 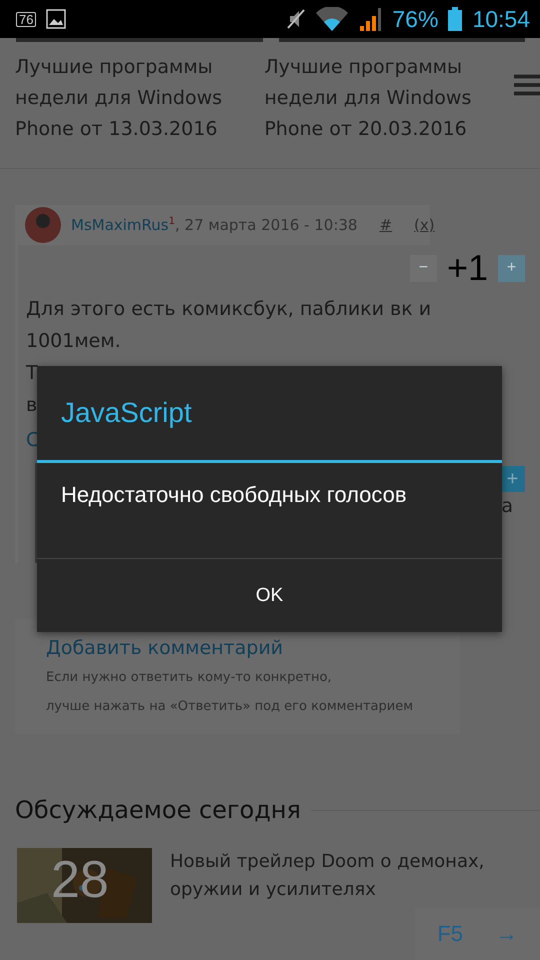 What do you see at coordinates (73, 341) in the screenshot?
I see `comment-text: 1001мем.` at bounding box center [73, 341].